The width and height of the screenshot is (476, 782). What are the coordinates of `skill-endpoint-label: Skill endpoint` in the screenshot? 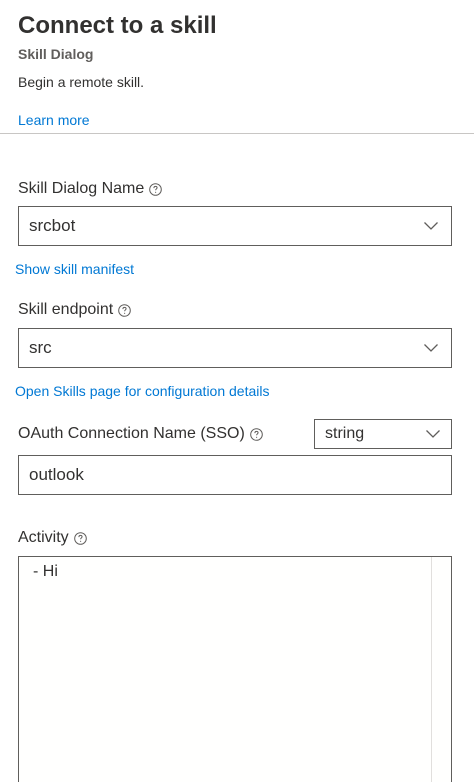 It's located at (66, 309).